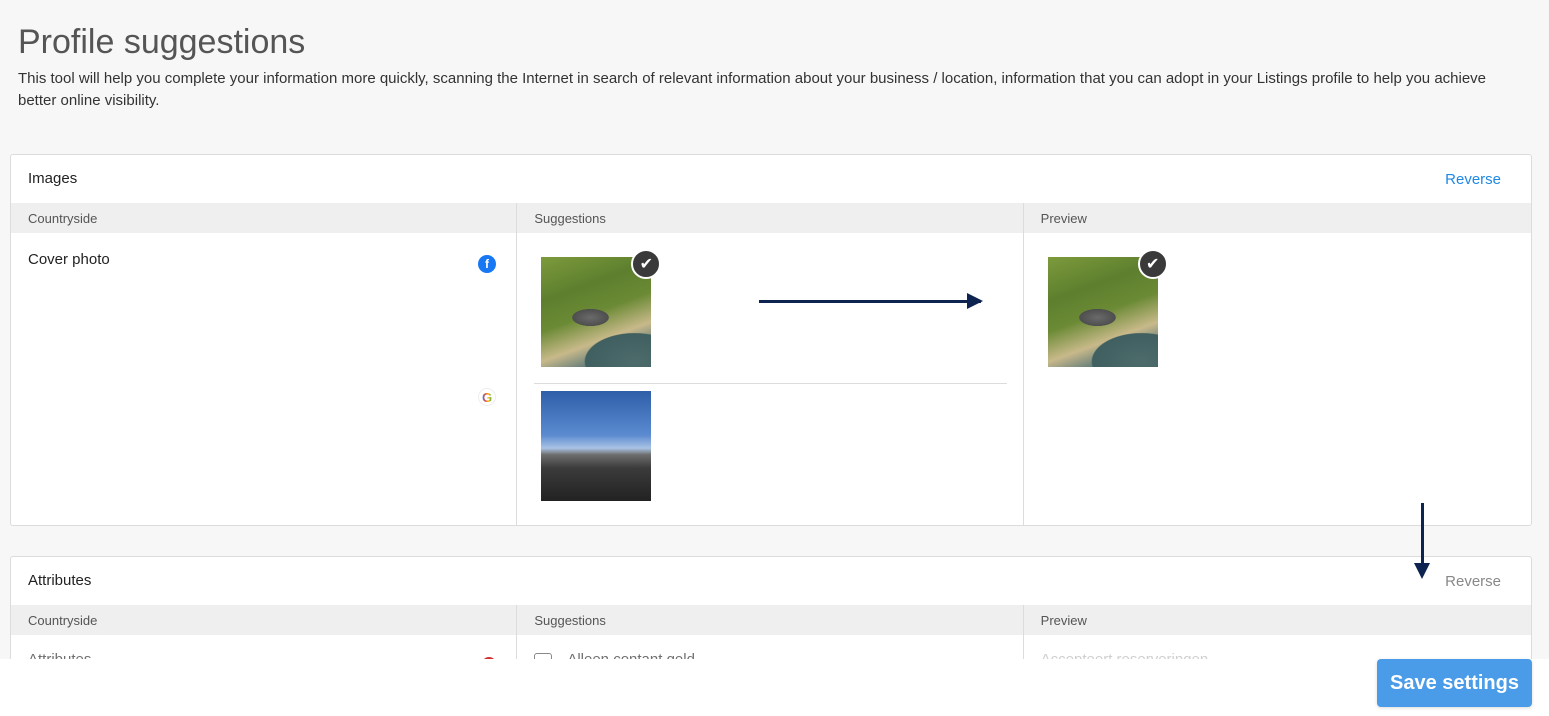 This screenshot has height=716, width=1549. Describe the element at coordinates (487, 397) in the screenshot. I see `google-icon: G` at that location.